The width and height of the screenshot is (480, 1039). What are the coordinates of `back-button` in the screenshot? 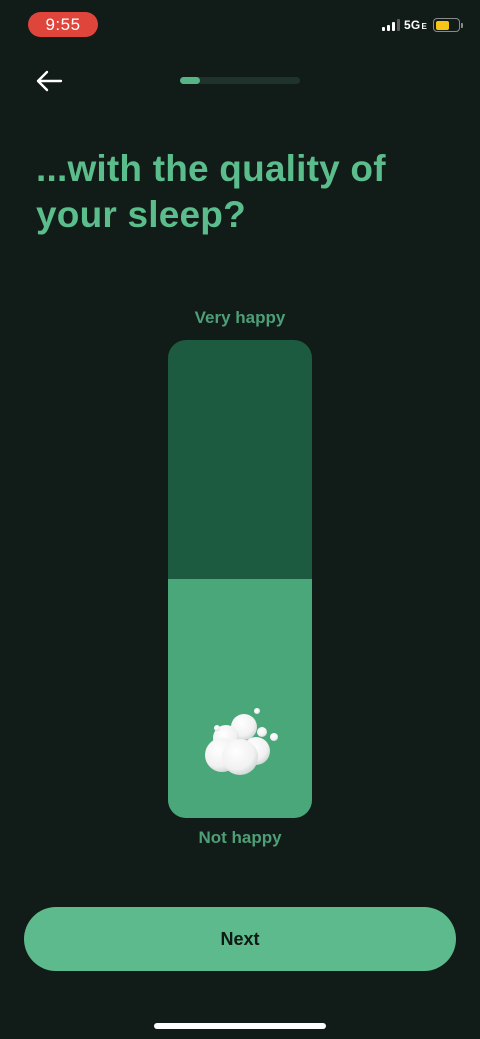 It's located at (49, 81).